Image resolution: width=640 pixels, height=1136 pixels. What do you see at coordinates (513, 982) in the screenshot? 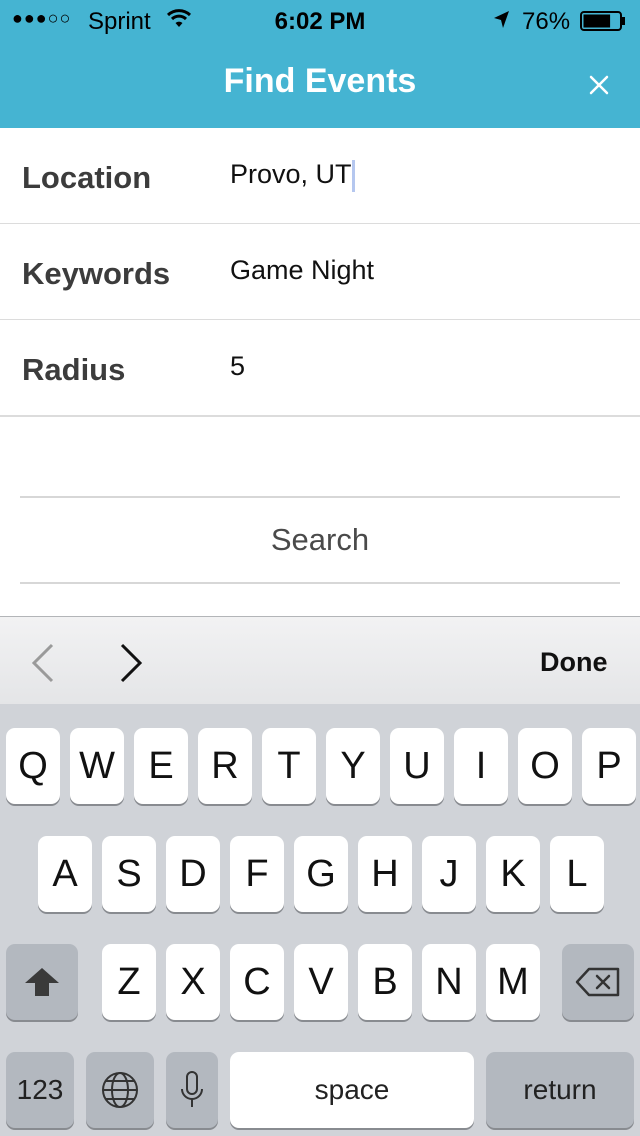
I see `key-m: M` at bounding box center [513, 982].